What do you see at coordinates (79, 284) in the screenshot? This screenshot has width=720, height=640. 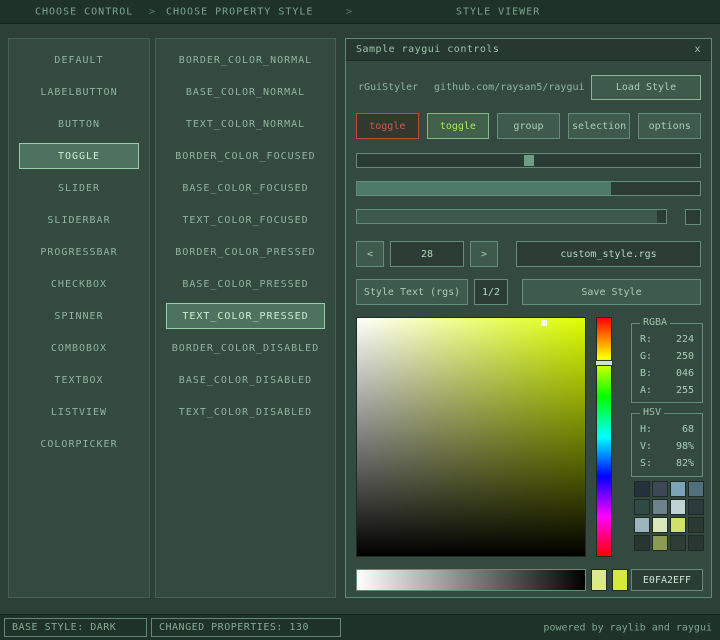 I see `control-item-checkbox: CHECKBOX` at bounding box center [79, 284].